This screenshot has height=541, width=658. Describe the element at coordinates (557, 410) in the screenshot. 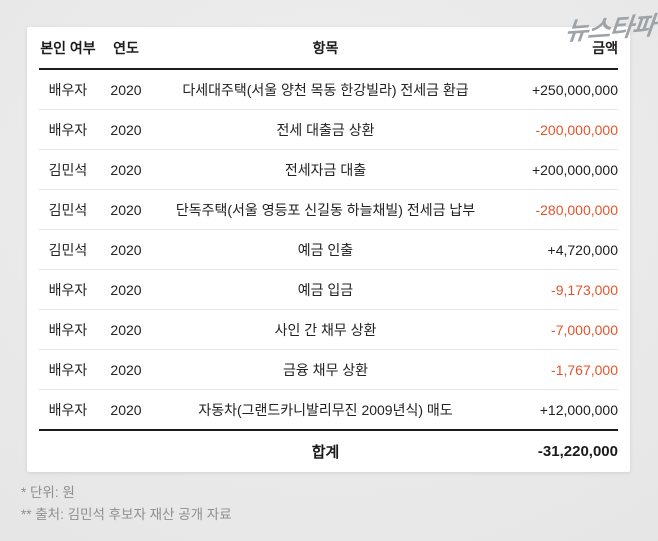

I see `amount-cell: +12,000,000` at that location.